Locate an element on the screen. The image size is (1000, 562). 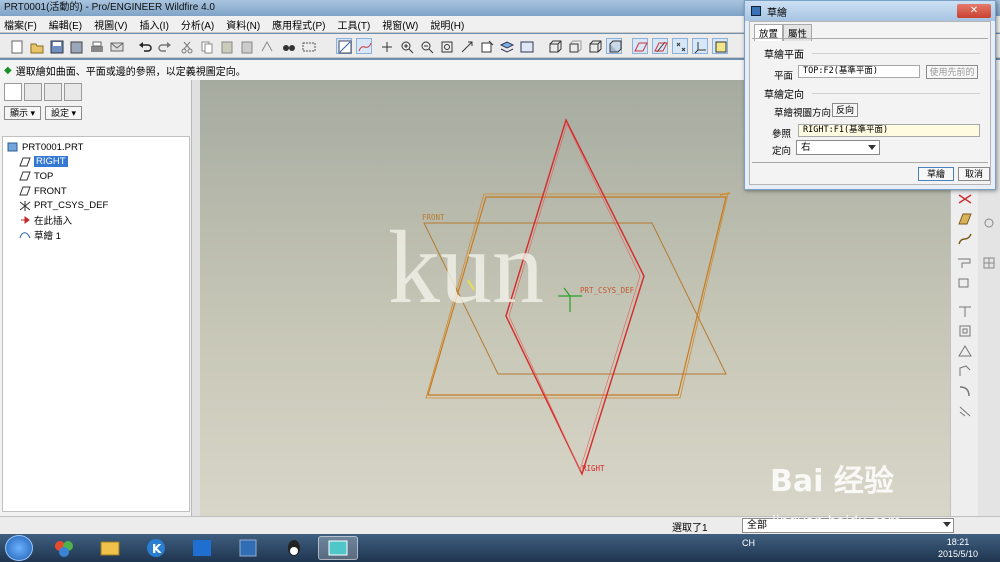
open-file-icon is located at coordinates (36, 46).